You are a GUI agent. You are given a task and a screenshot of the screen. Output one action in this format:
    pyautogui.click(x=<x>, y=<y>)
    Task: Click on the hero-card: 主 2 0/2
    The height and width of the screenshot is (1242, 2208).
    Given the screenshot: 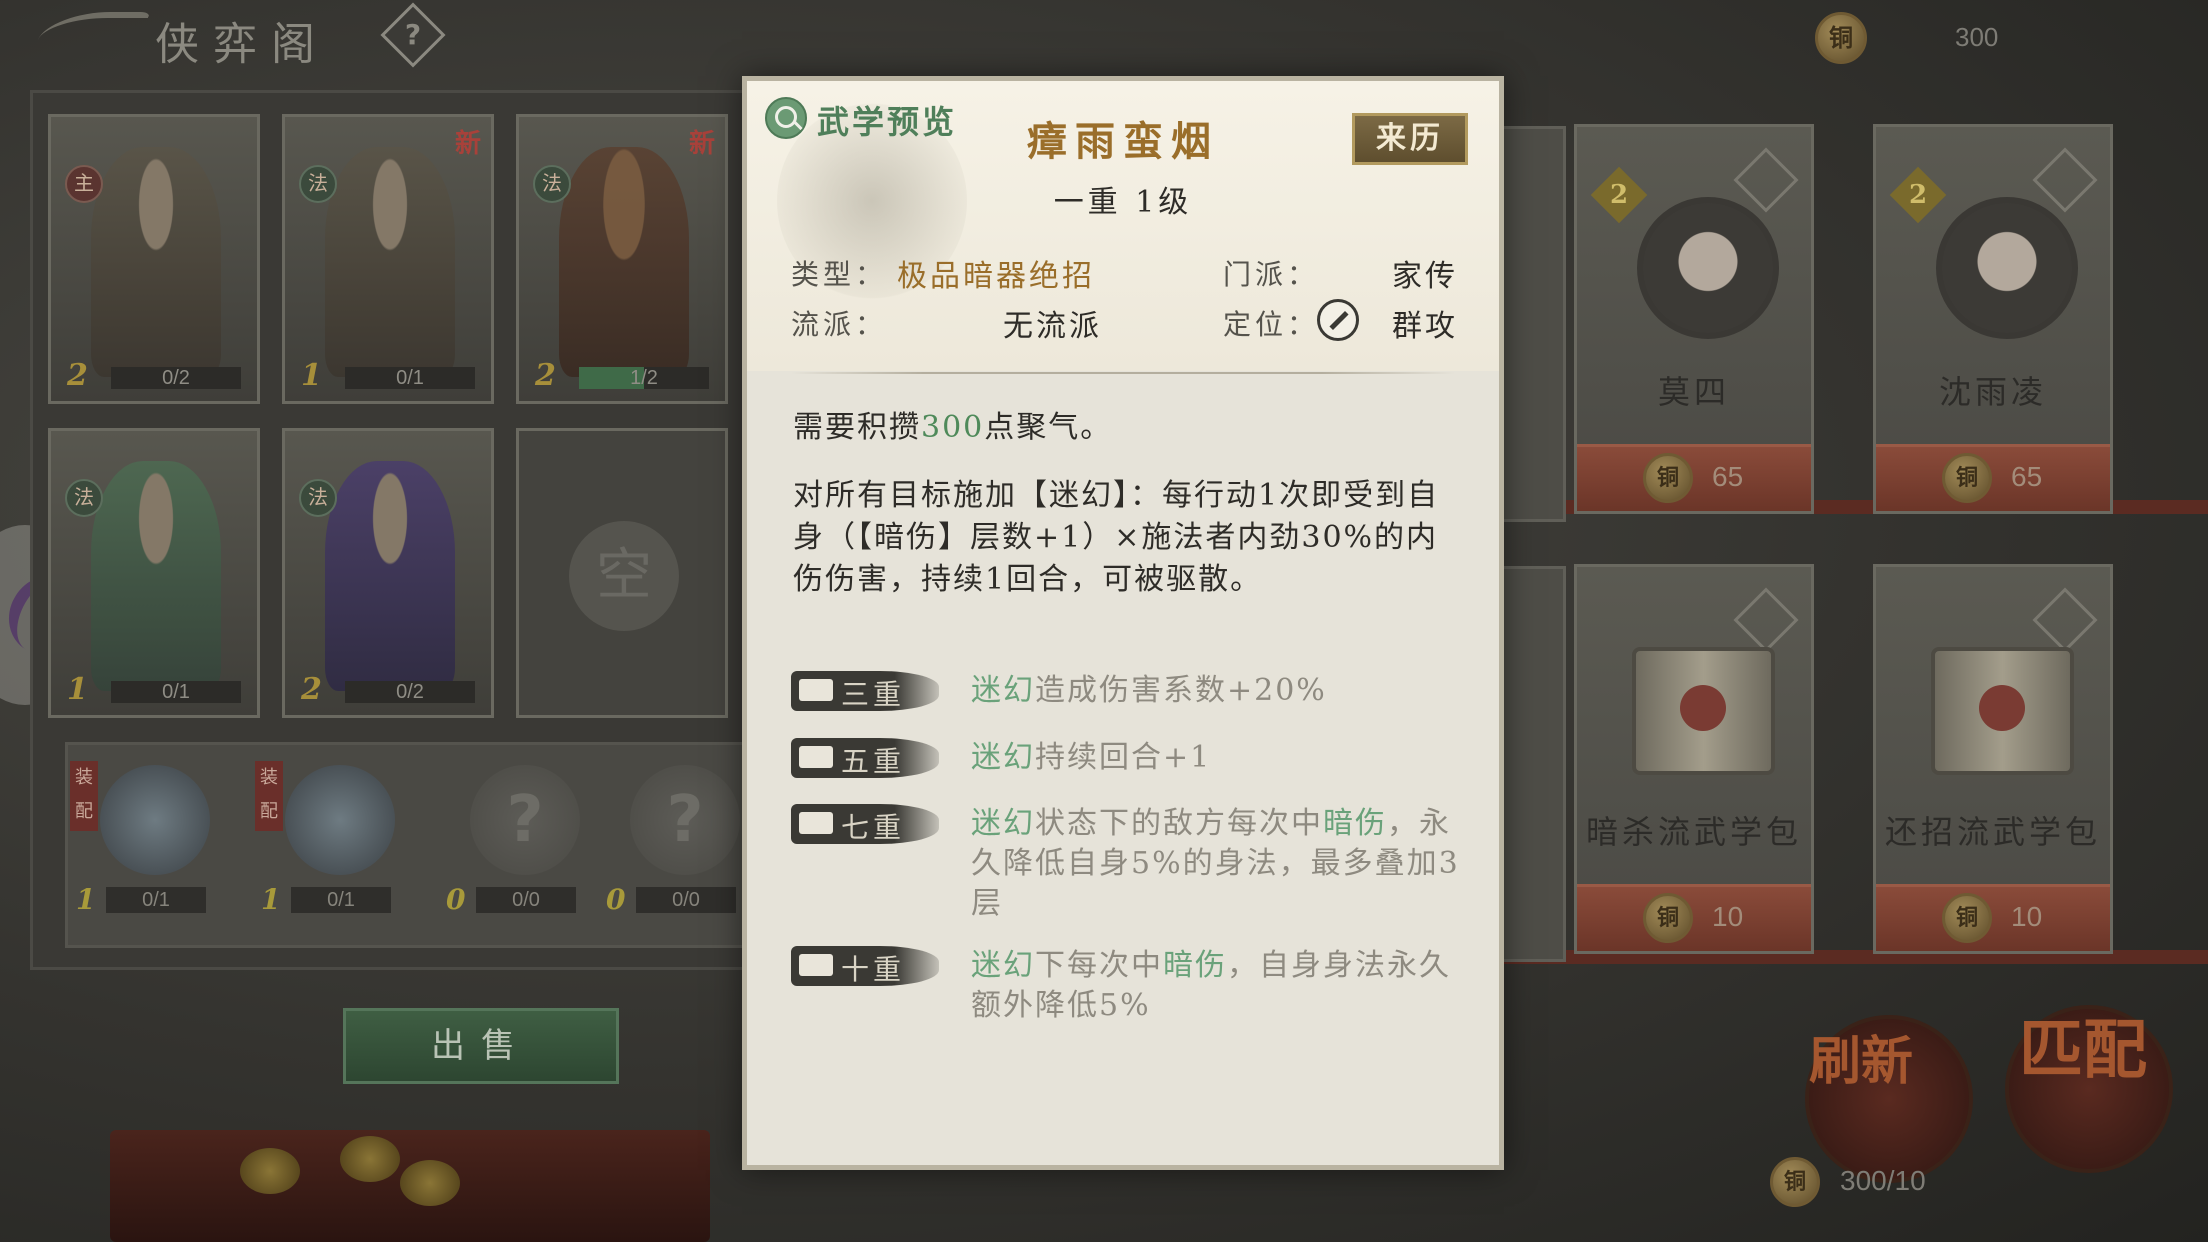 What is the action you would take?
    pyautogui.click(x=154, y=259)
    